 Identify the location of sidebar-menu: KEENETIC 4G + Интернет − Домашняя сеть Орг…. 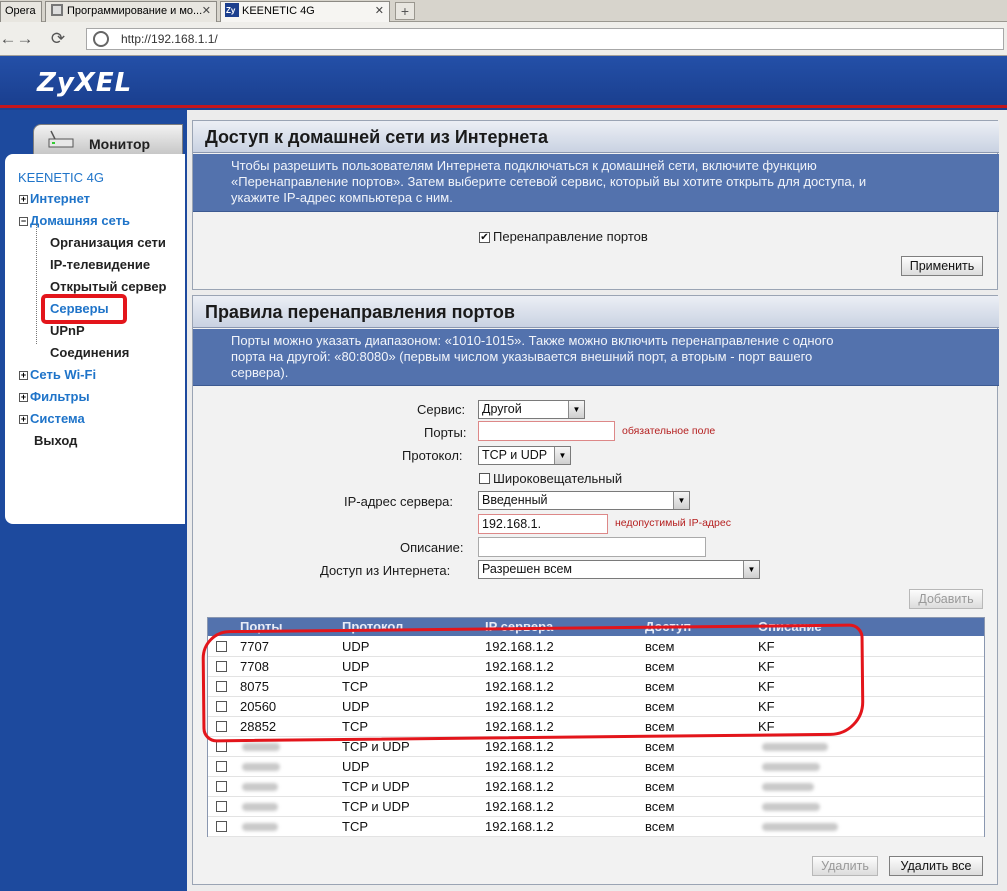
(95, 339).